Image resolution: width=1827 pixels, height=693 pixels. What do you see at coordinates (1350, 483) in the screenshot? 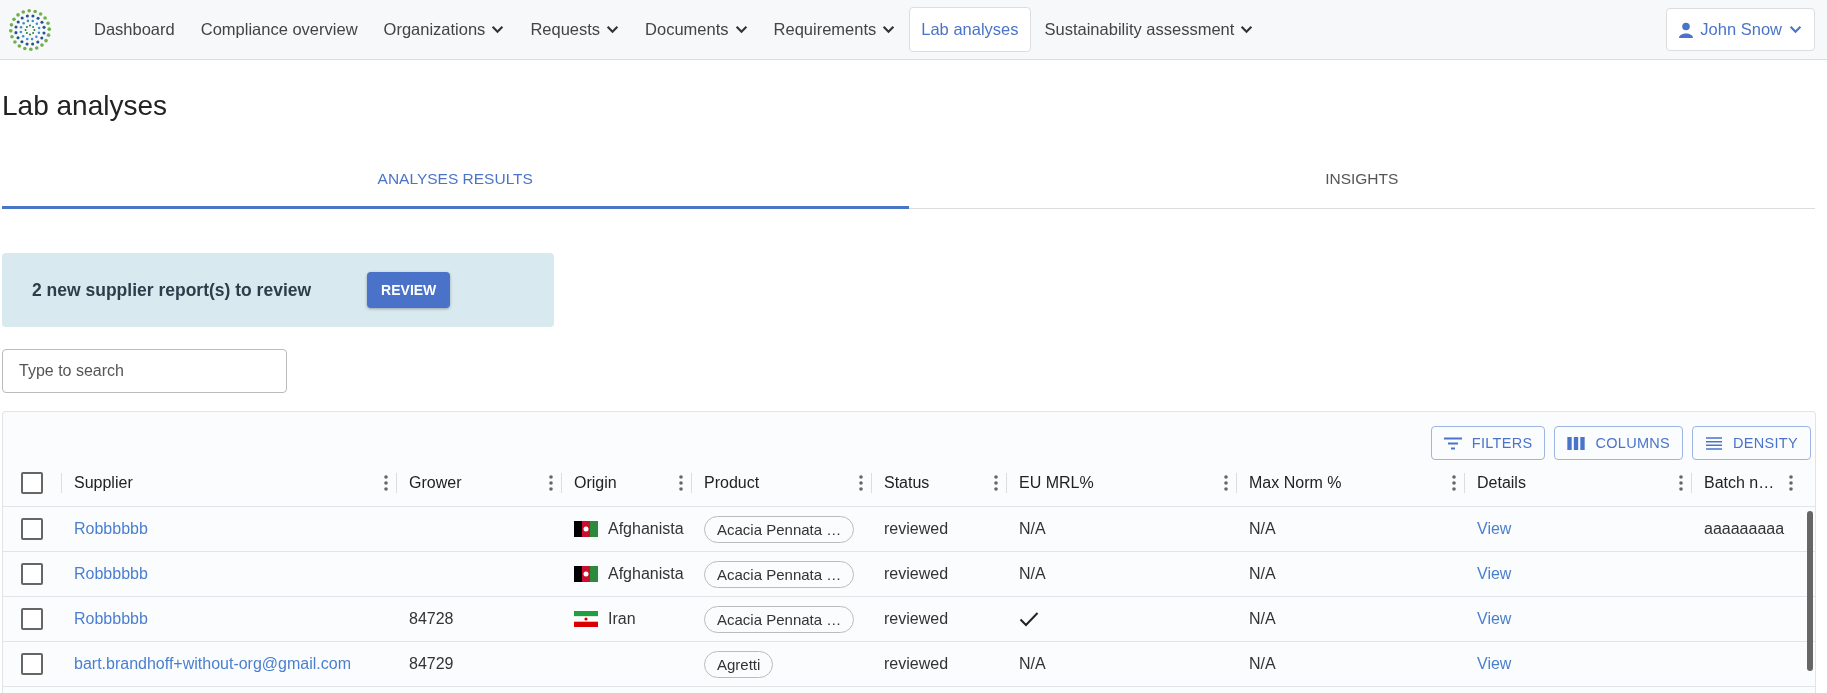
I see `column-header: Max Norm %` at bounding box center [1350, 483].